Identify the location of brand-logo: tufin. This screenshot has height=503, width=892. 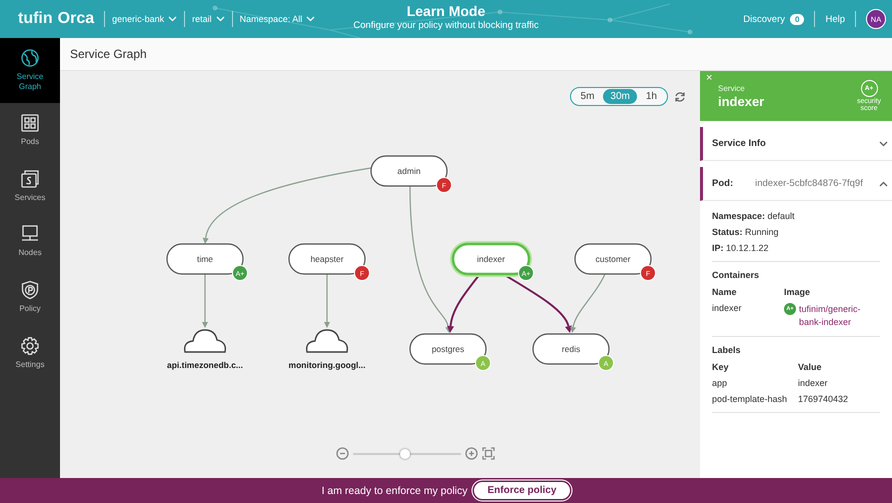
(35, 19).